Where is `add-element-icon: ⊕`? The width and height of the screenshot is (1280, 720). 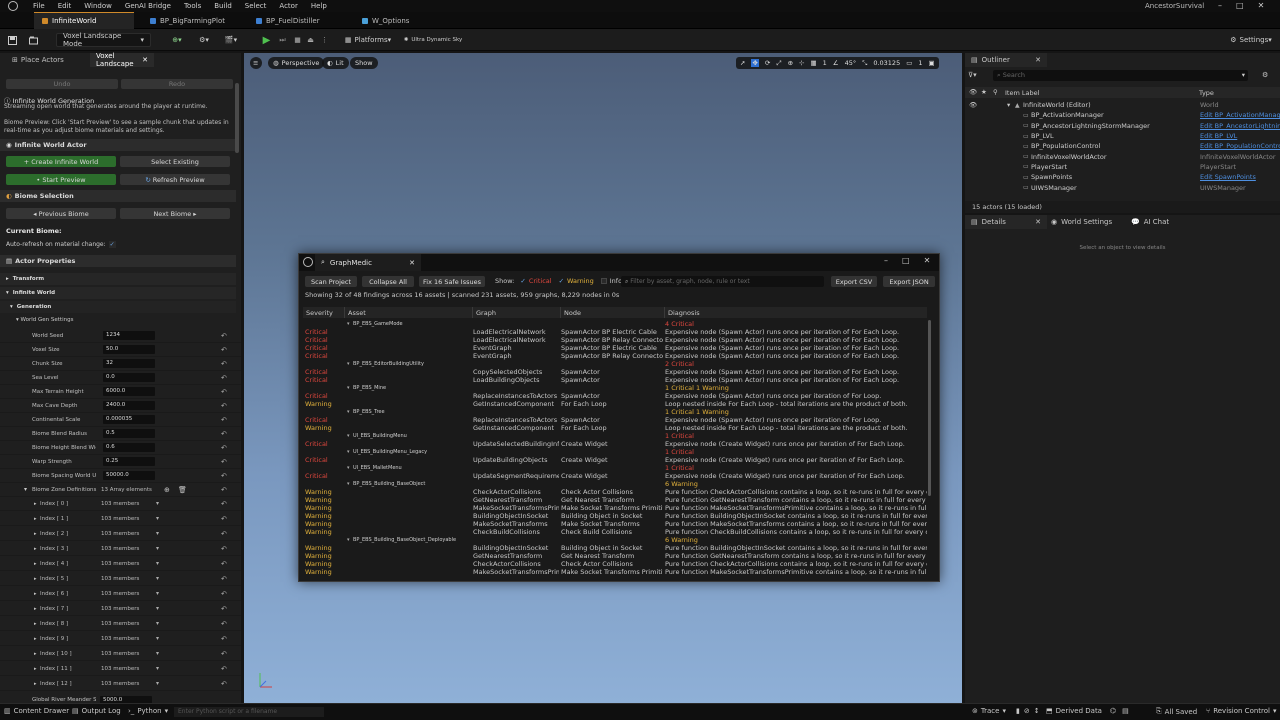 add-element-icon: ⊕ is located at coordinates (167, 490).